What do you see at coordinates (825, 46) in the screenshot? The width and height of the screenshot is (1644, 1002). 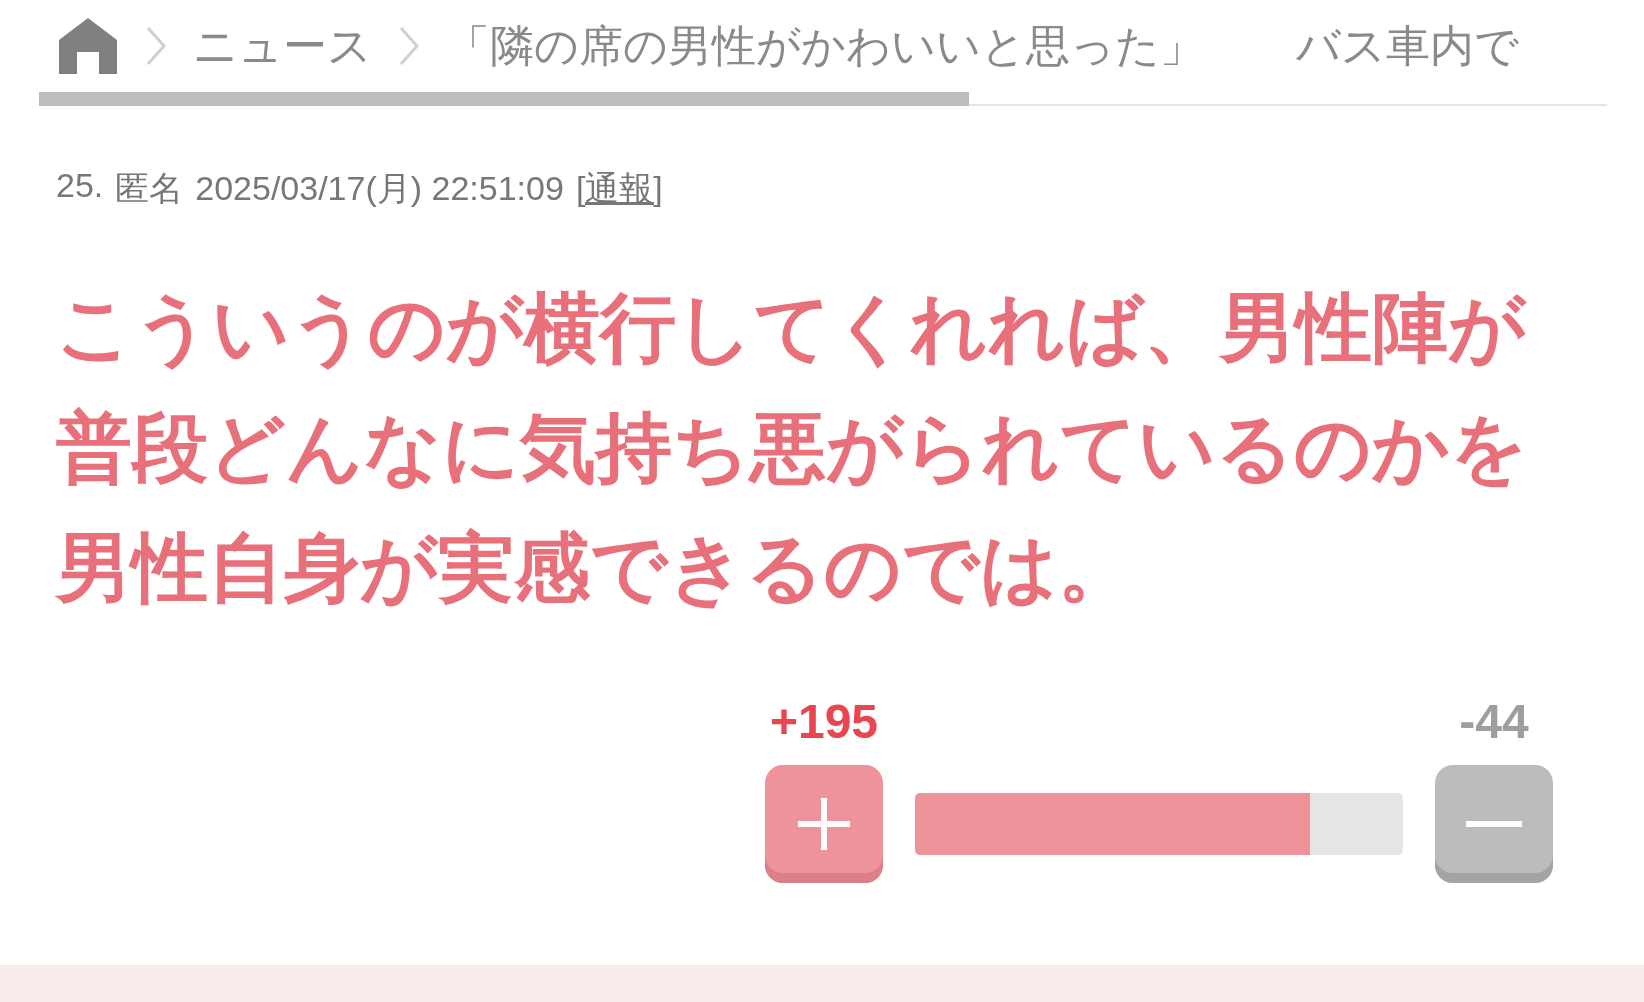 I see `breadcrumb-link: 「隣の席の男性がかわいいと思った」` at bounding box center [825, 46].